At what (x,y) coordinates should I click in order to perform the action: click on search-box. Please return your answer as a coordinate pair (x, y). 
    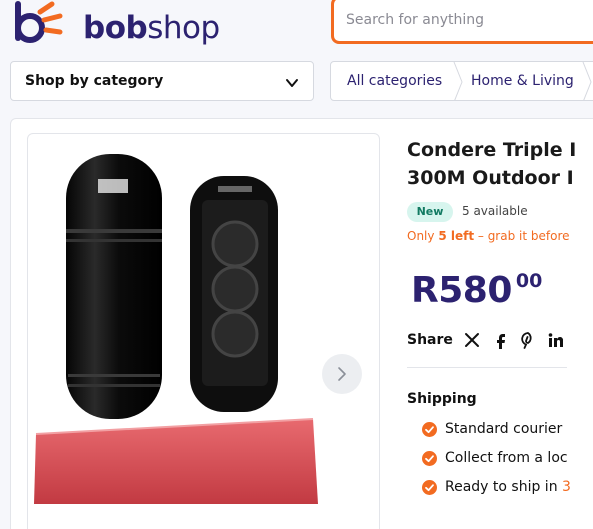
    Looking at the image, I should click on (462, 22).